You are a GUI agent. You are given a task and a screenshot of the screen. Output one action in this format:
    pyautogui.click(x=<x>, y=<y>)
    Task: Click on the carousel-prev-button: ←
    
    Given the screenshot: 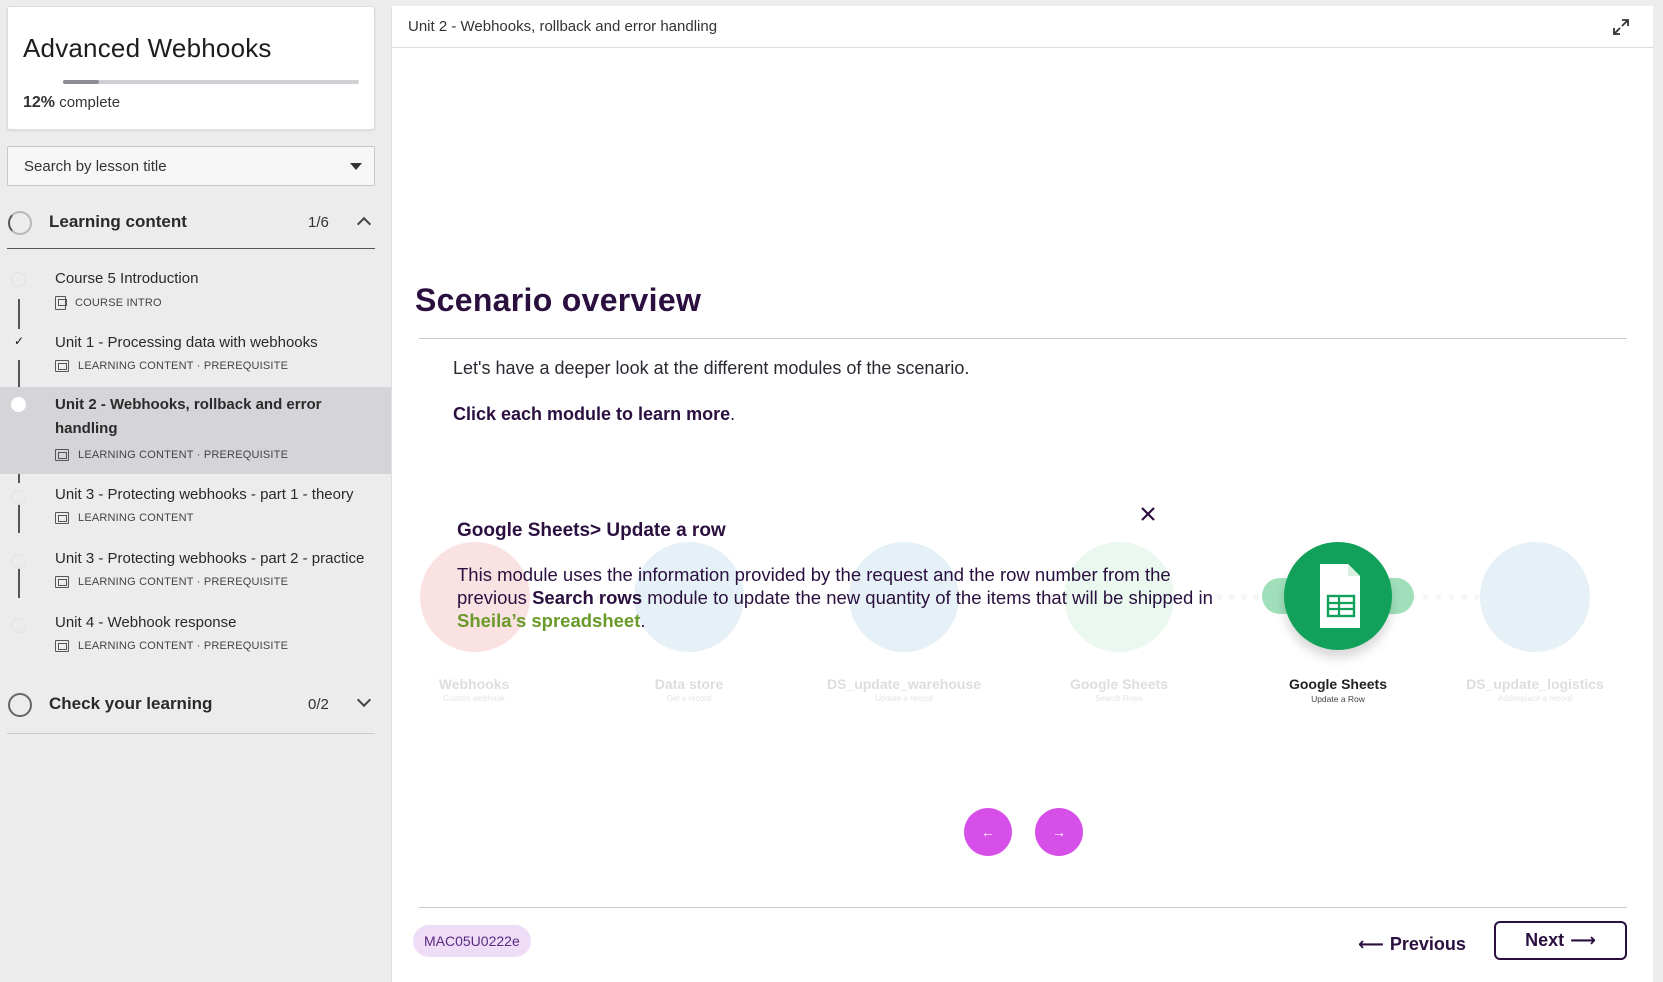 What is the action you would take?
    pyautogui.click(x=988, y=832)
    